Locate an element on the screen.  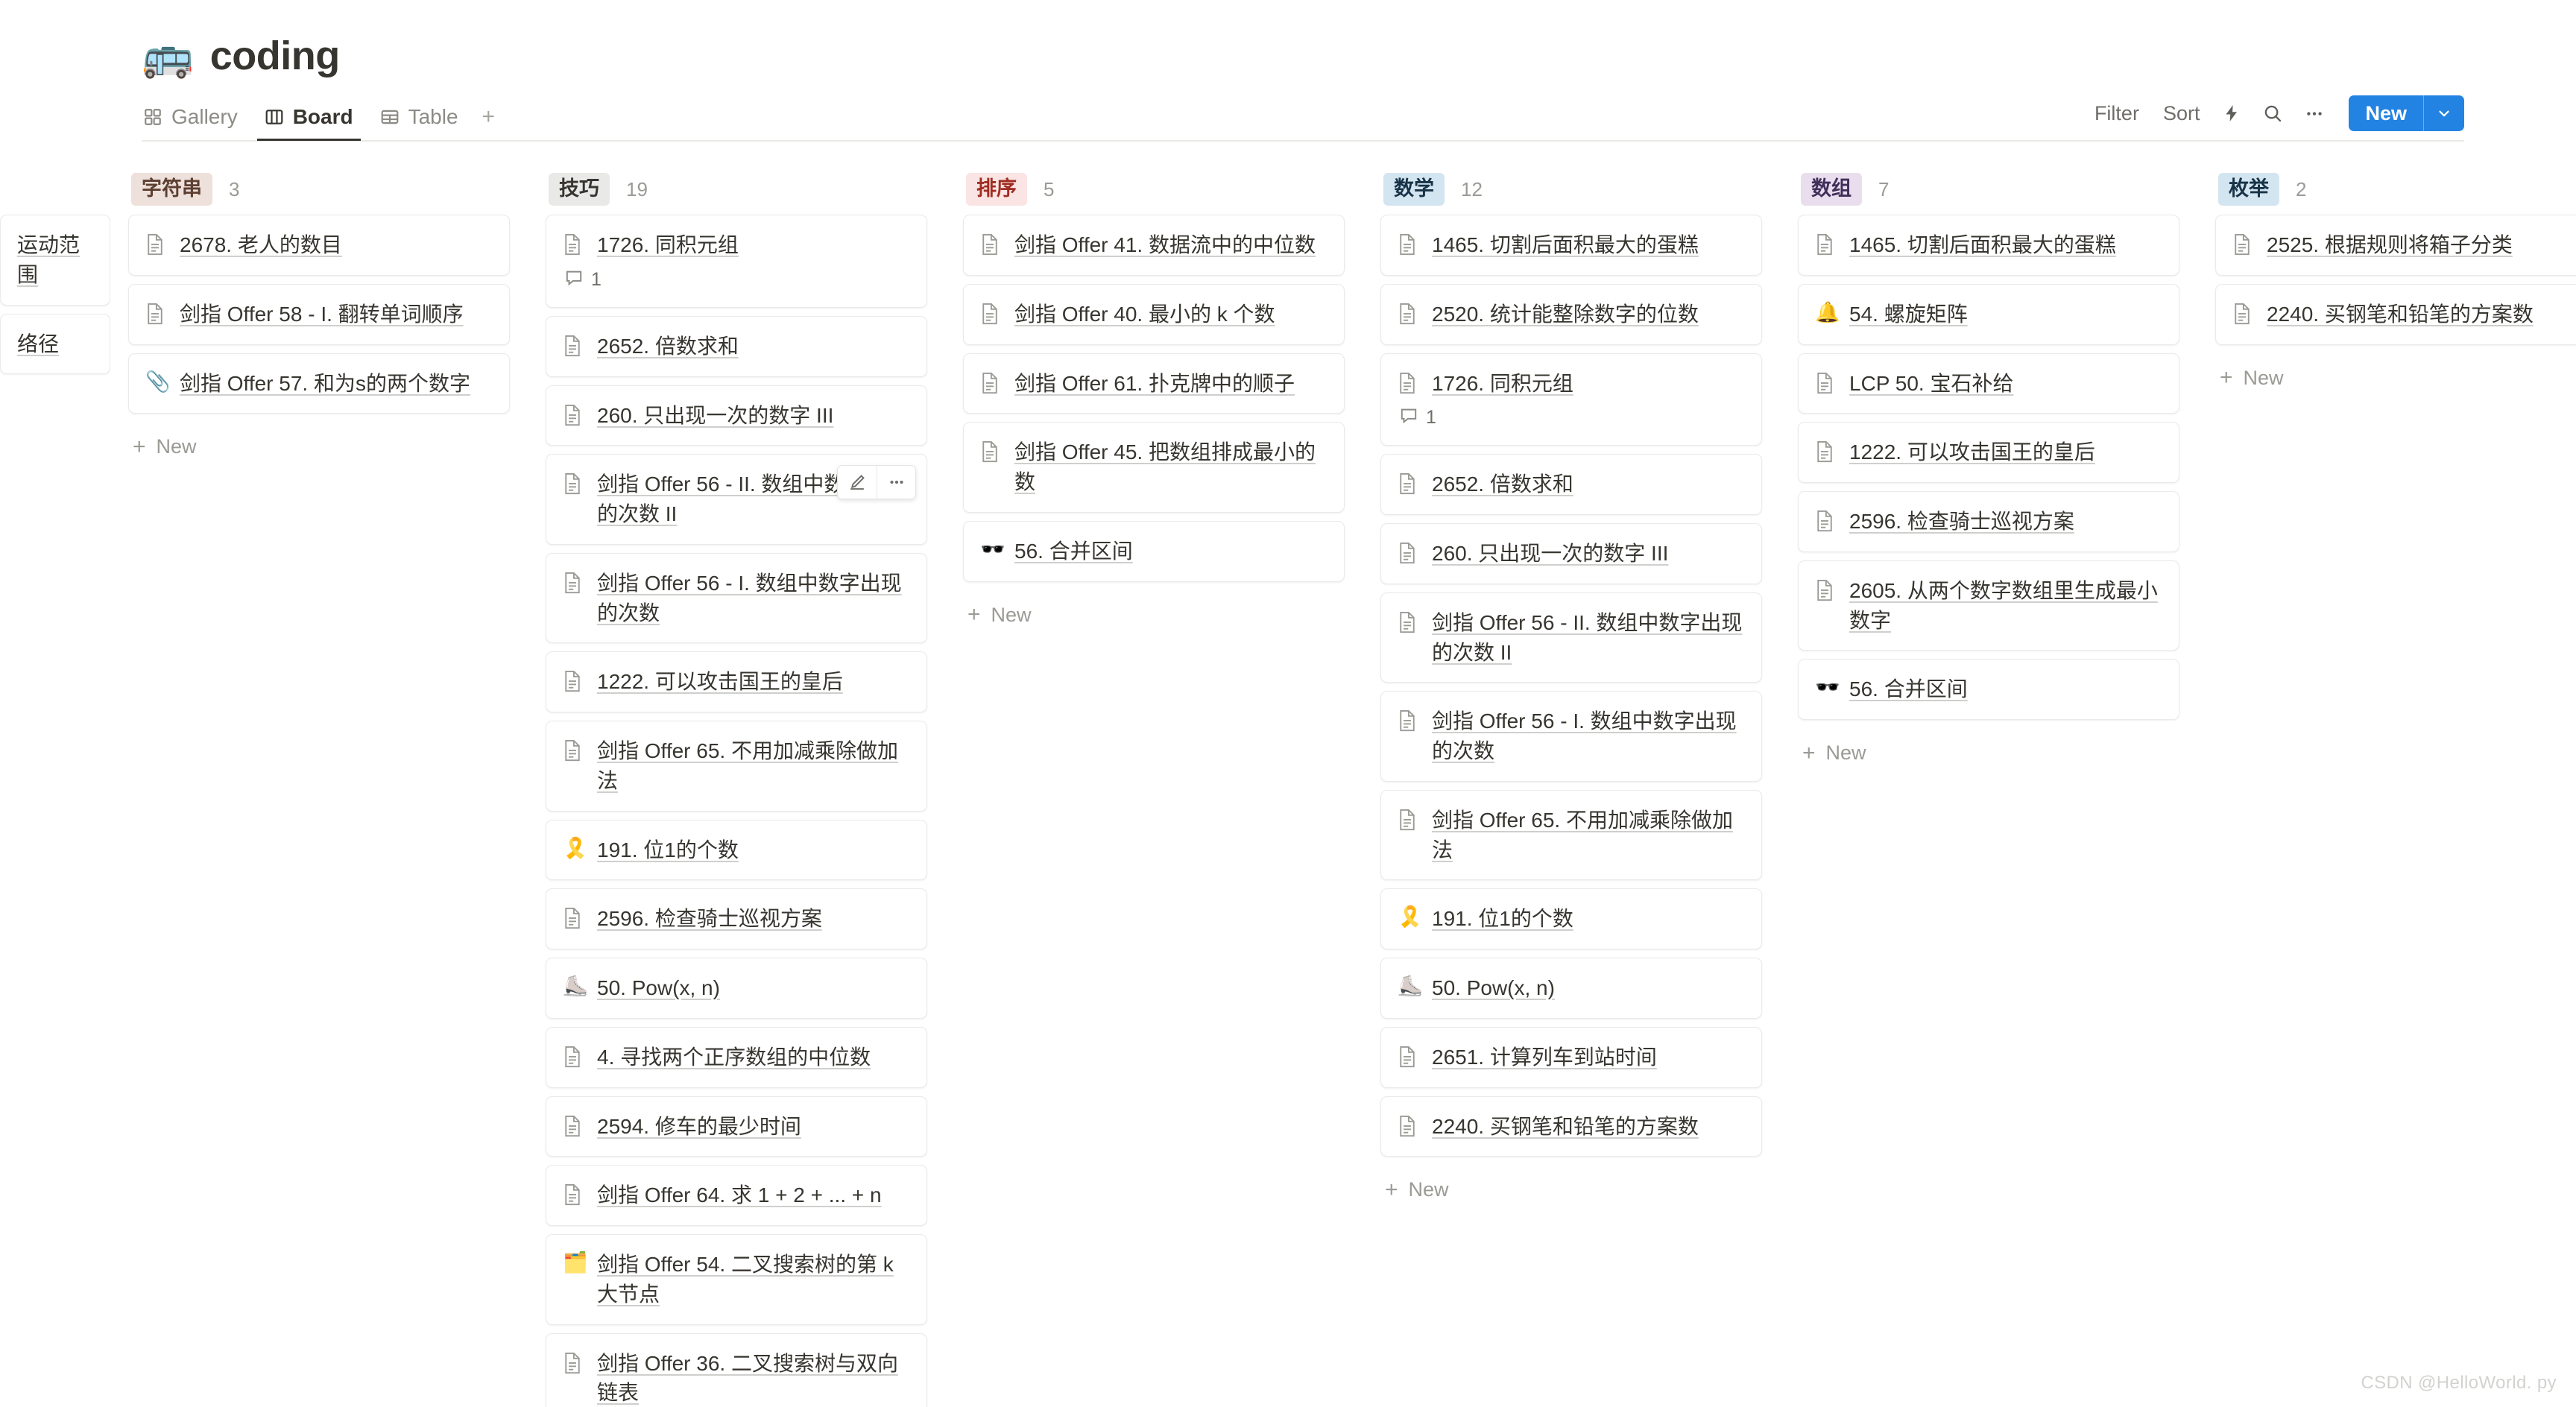
card-main: 剑指 Offer 40. 最小的 k 个数 is located at coordinates (1154, 314).